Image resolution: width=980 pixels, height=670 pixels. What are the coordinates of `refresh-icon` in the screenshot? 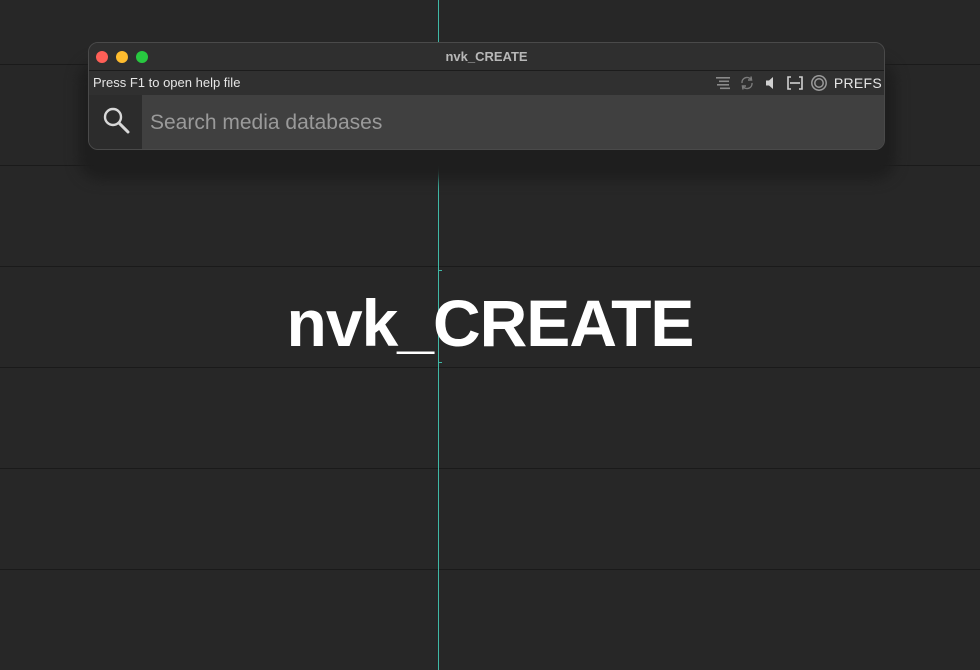 It's located at (747, 83).